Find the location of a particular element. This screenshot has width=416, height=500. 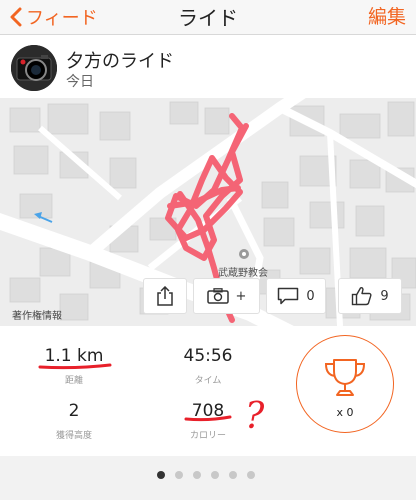

stat-time: 45:56 タイム is located at coordinates (208, 366).